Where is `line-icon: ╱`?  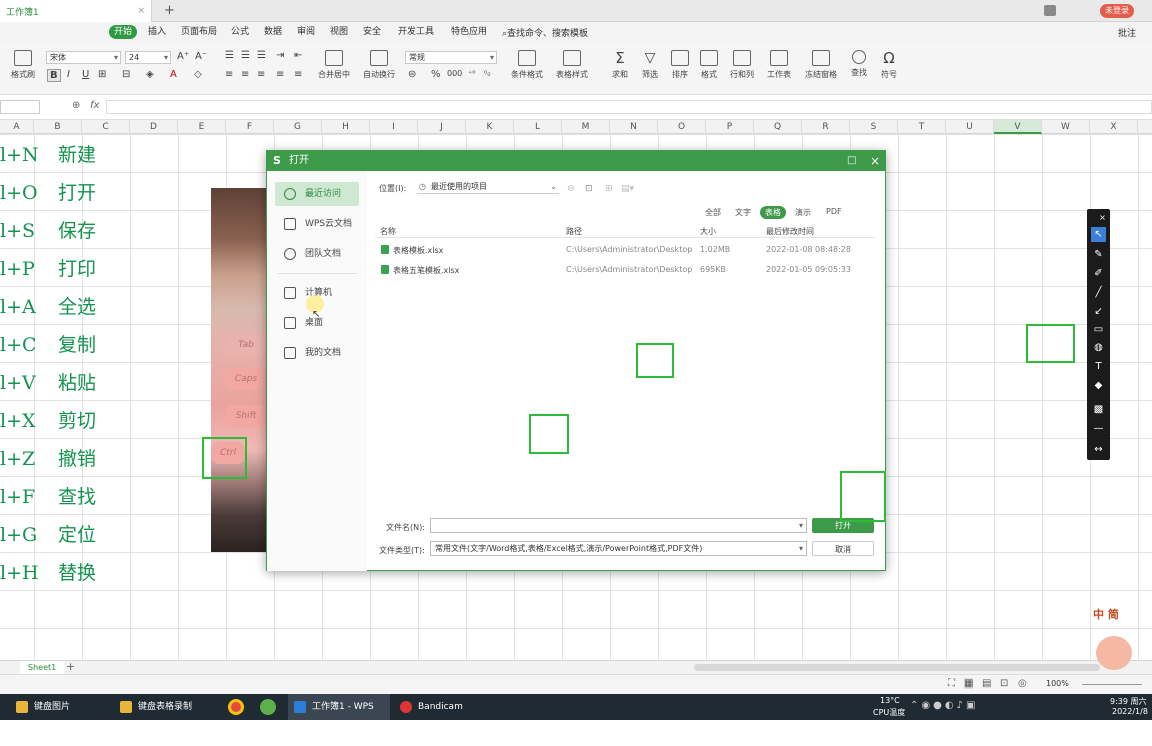 line-icon: ╱ is located at coordinates (1098, 292).